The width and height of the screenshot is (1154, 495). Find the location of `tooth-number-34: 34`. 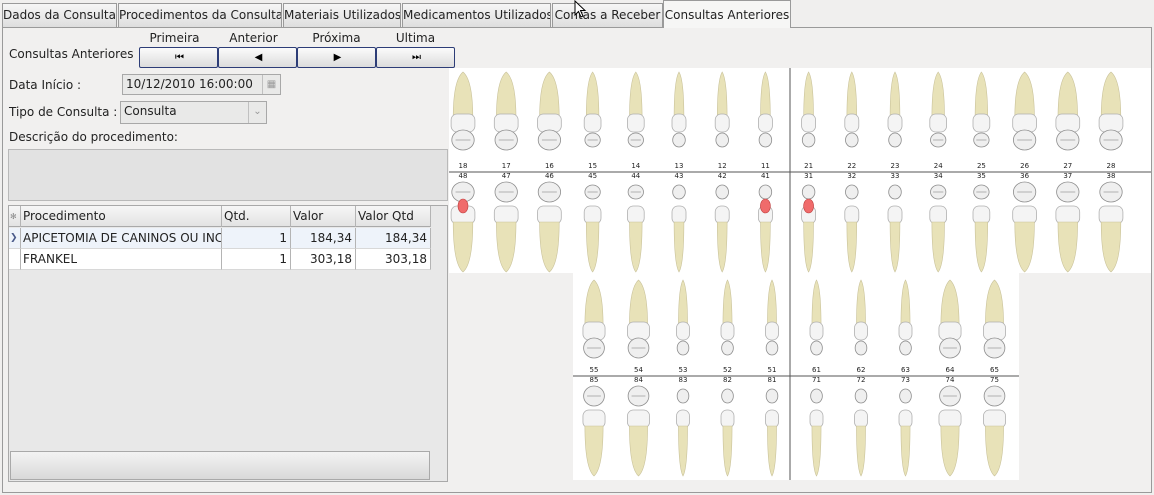

tooth-number-34: 34 is located at coordinates (938, 176).